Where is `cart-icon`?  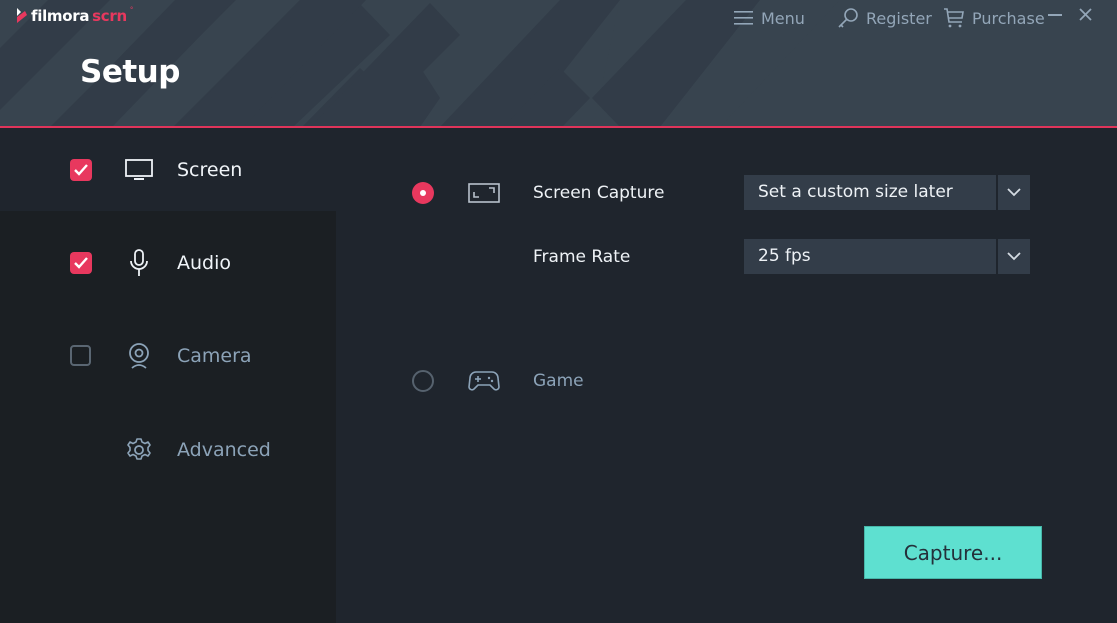 cart-icon is located at coordinates (954, 18).